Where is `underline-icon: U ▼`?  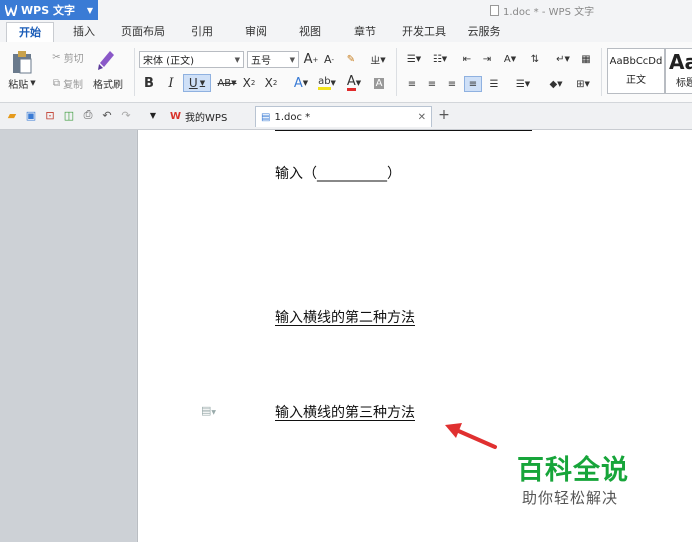
underline-icon: U ▼ is located at coordinates (197, 83).